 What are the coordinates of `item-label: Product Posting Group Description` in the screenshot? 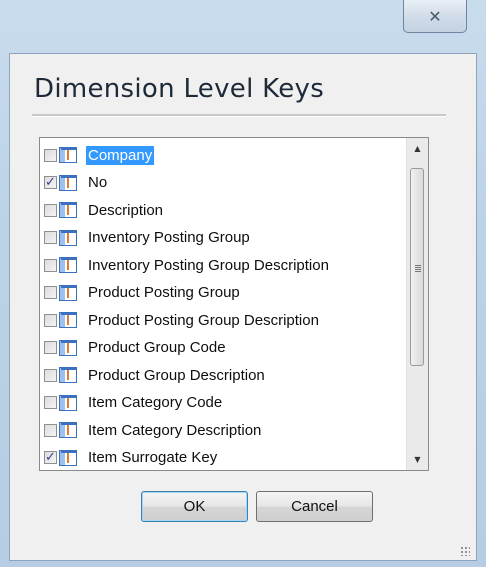 It's located at (203, 320).